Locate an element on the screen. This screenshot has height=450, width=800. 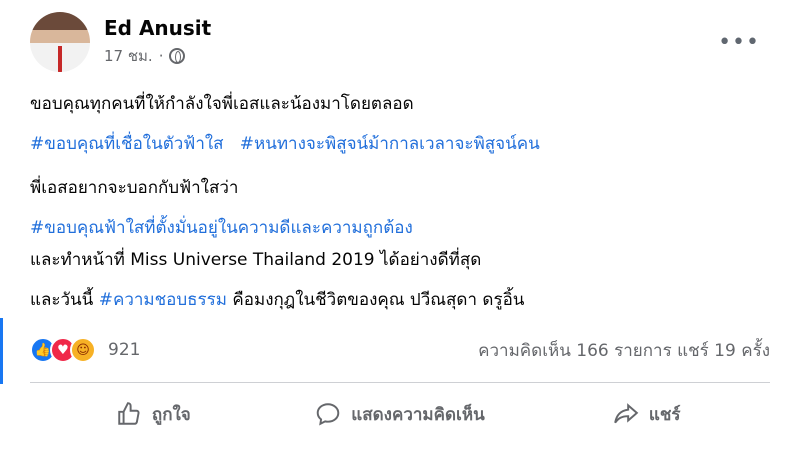
post-text: และวันนี้ is located at coordinates (64, 300).